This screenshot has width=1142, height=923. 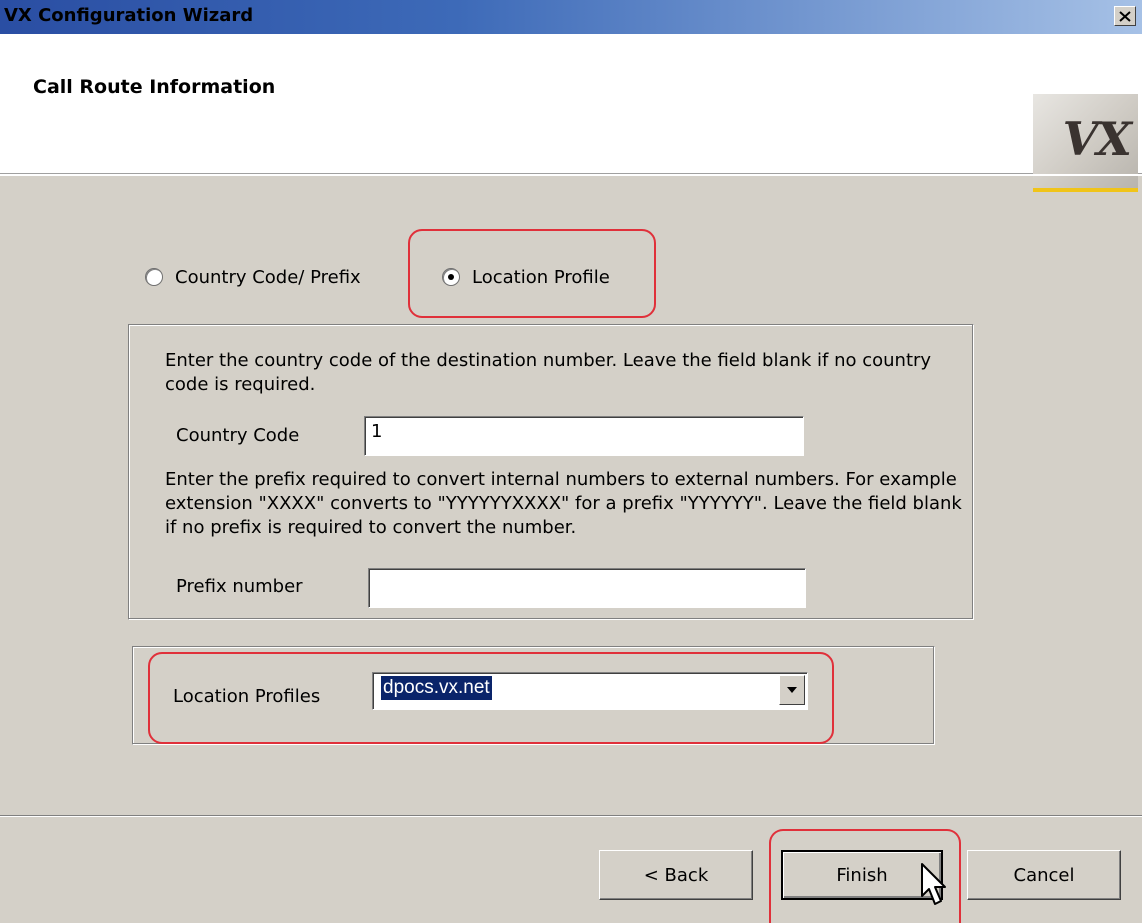 I want to click on window-title: VX Configuration Wizard, so click(x=129, y=15).